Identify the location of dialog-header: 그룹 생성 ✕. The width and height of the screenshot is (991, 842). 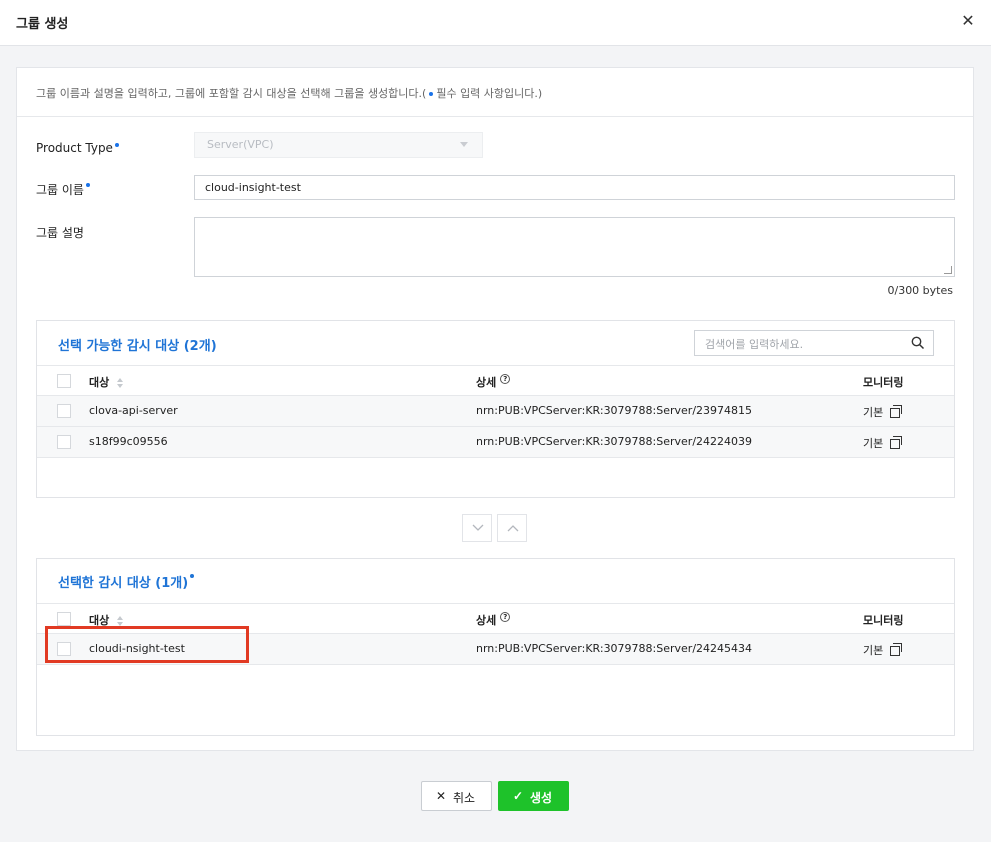
(495, 23).